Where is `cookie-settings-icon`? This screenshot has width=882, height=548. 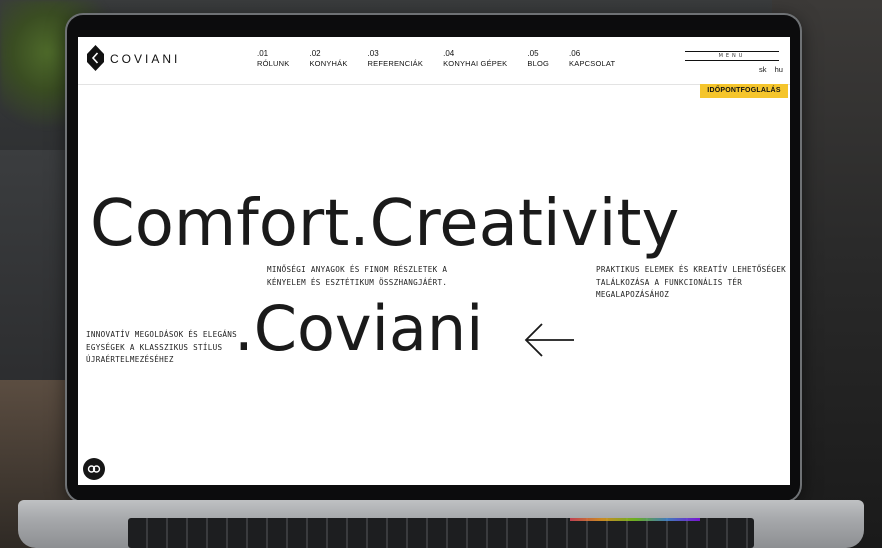 cookie-settings-icon is located at coordinates (94, 469).